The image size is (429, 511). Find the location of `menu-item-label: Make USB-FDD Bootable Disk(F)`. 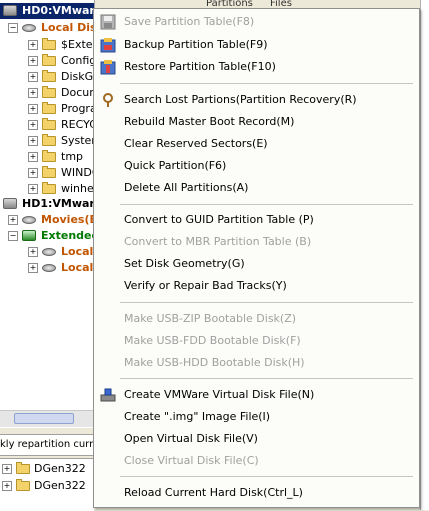

menu-item-label: Make USB-FDD Bootable Disk(F) is located at coordinates (212, 340).